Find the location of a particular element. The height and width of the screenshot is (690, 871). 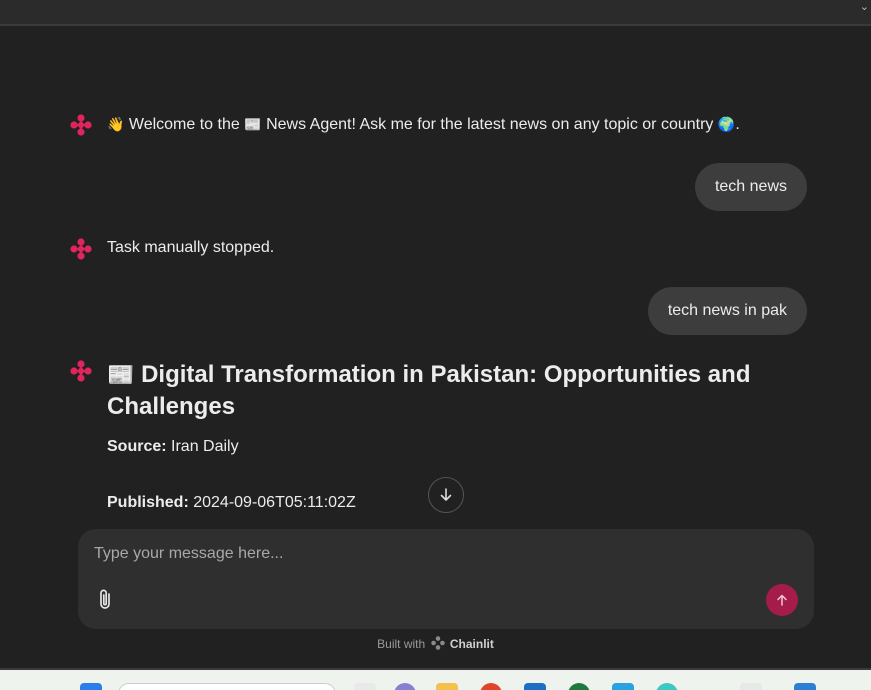

published-label: Published: is located at coordinates (148, 502).